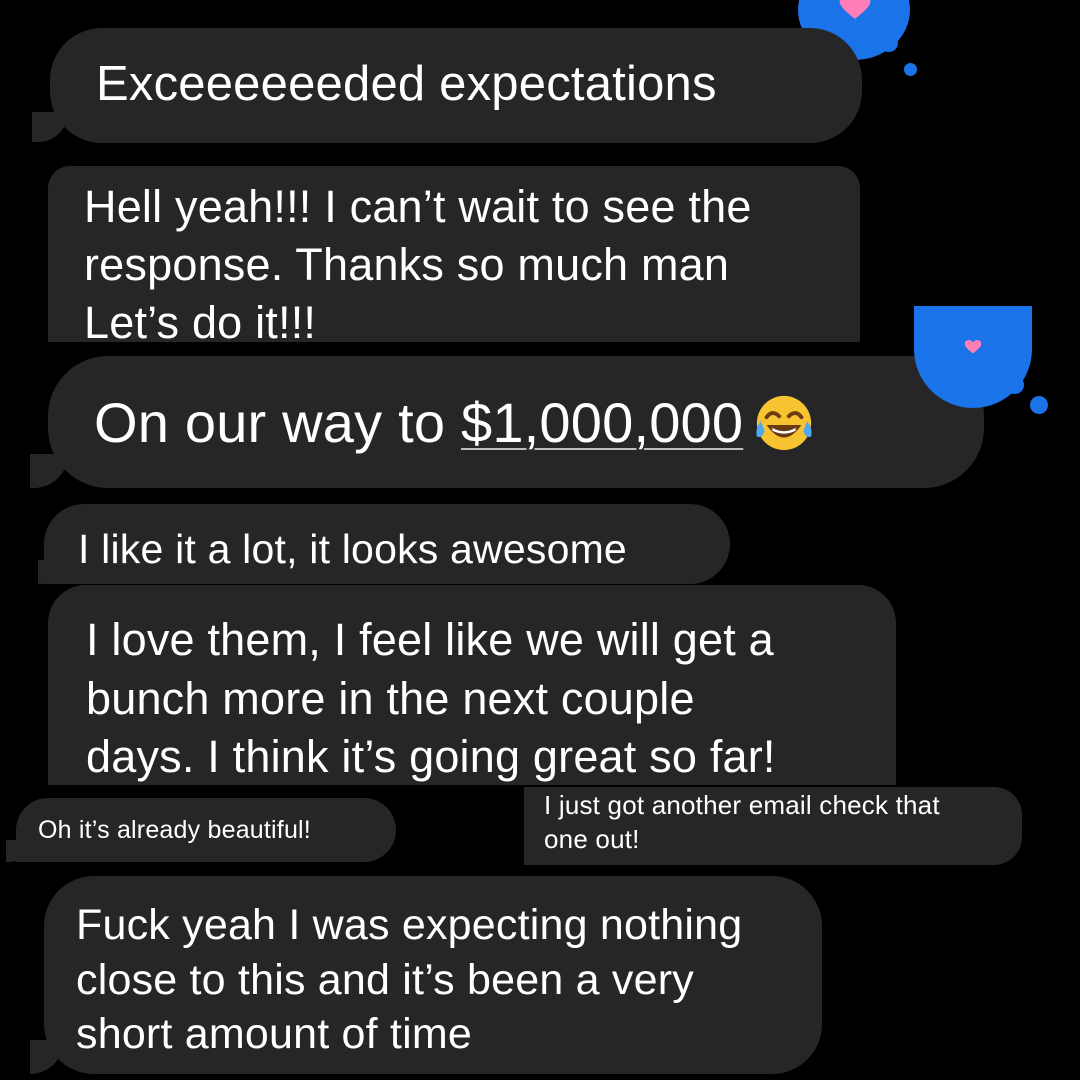 The image size is (1080, 1080). What do you see at coordinates (200, 323) in the screenshot?
I see `message-line: Let’s do it!!!` at bounding box center [200, 323].